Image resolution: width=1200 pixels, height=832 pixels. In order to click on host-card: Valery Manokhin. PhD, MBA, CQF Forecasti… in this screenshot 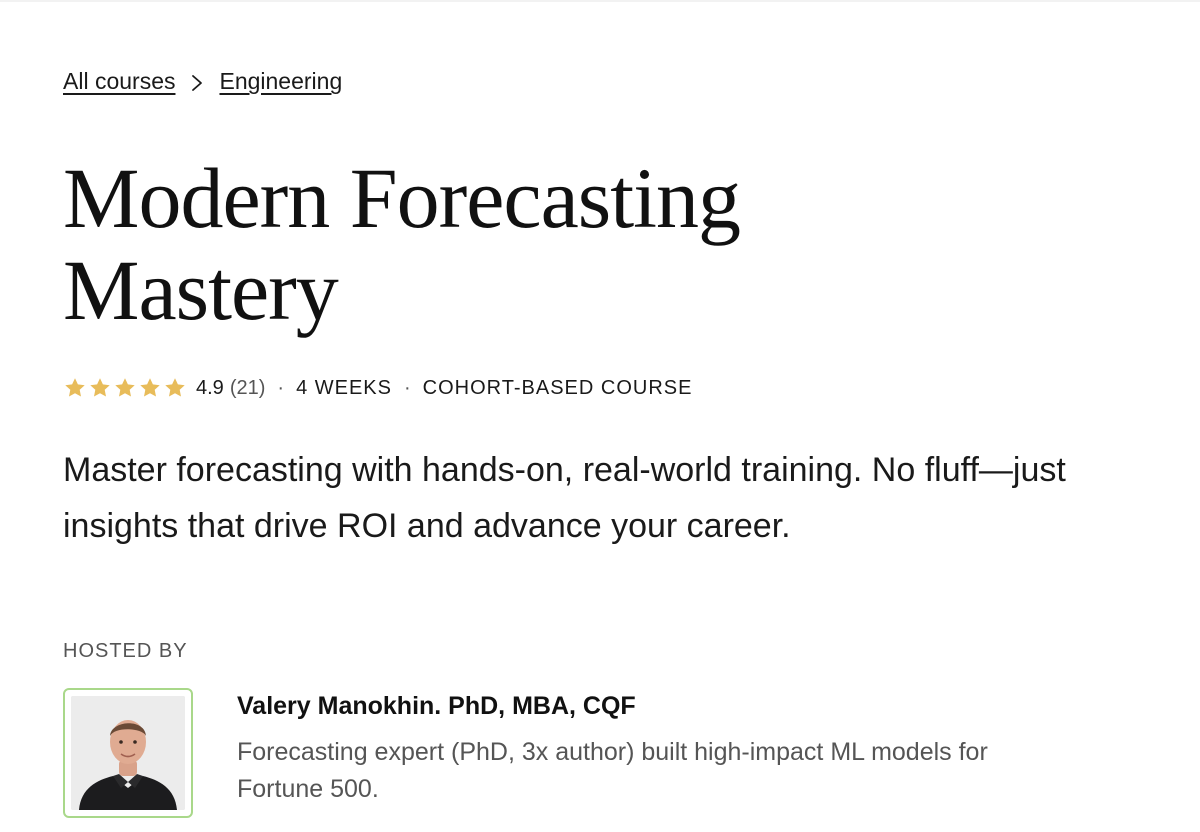, I will do `click(563, 758)`.